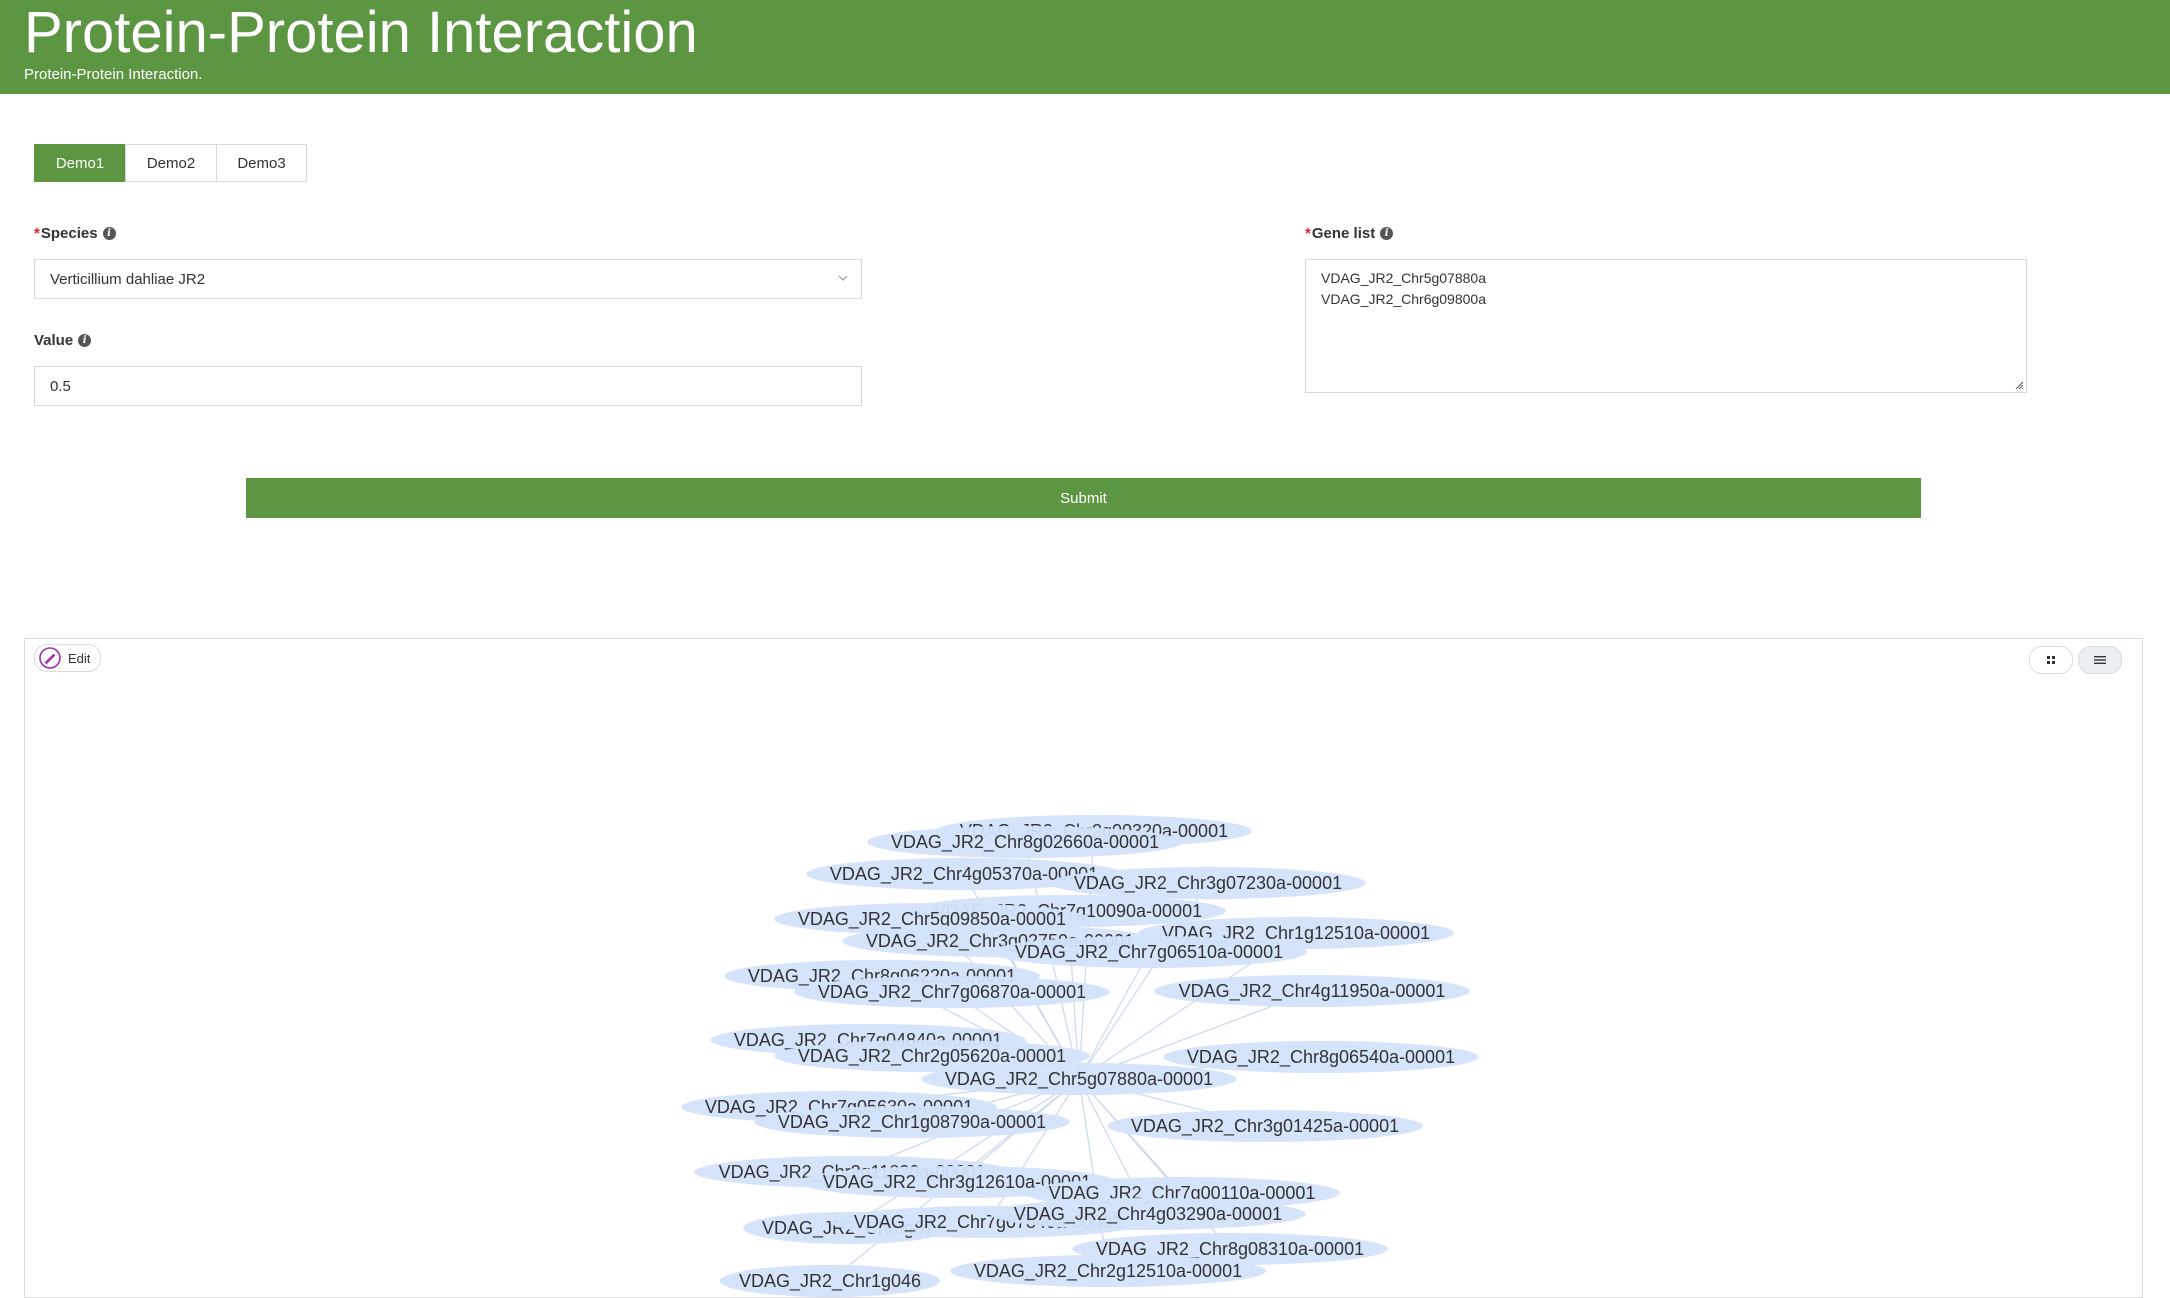 The width and height of the screenshot is (2170, 1298). I want to click on tab-demo3: Demo3, so click(261, 163).